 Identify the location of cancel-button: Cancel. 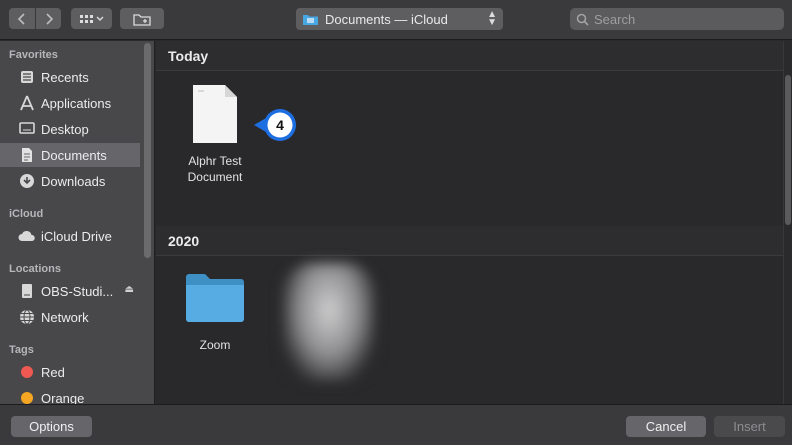
(666, 426).